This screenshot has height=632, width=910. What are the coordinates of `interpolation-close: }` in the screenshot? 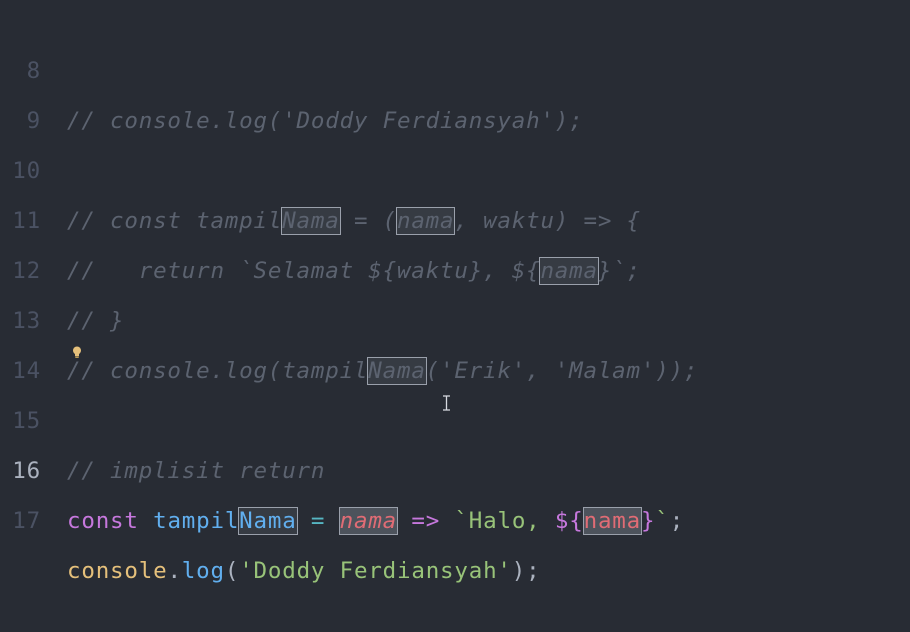 It's located at (648, 521).